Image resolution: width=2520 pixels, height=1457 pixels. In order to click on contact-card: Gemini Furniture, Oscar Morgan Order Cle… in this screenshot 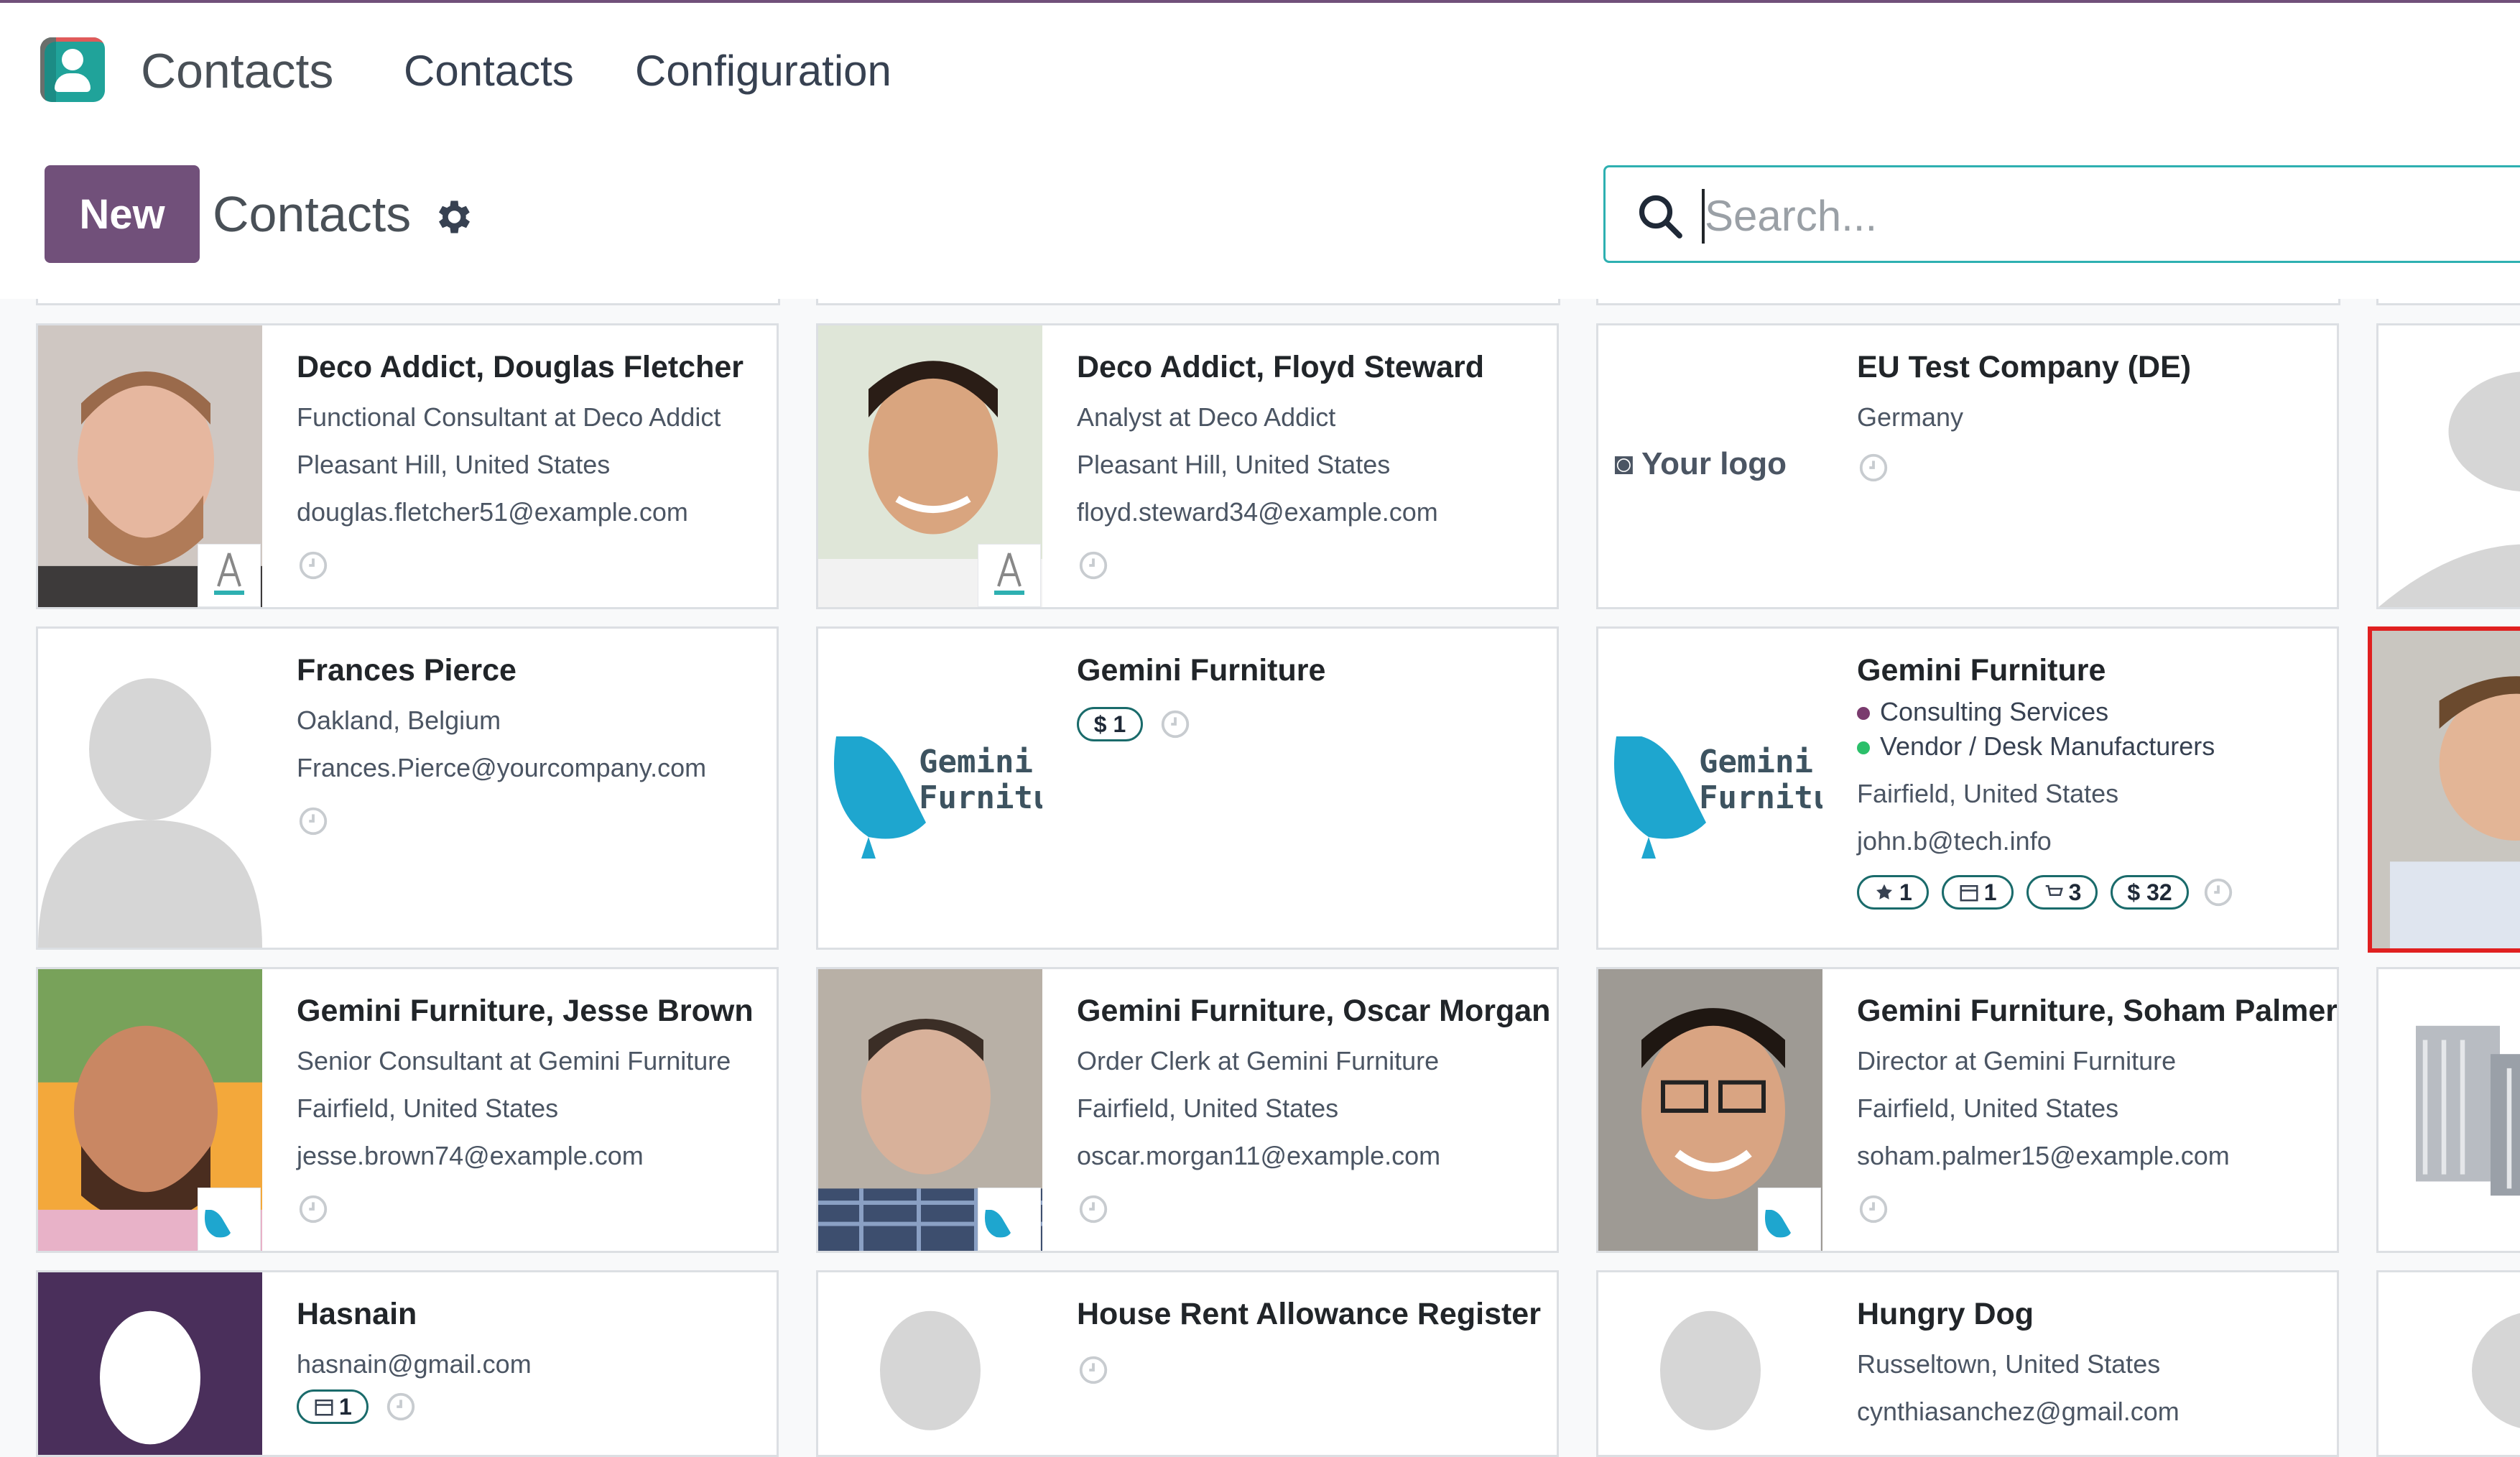, I will do `click(1187, 1110)`.